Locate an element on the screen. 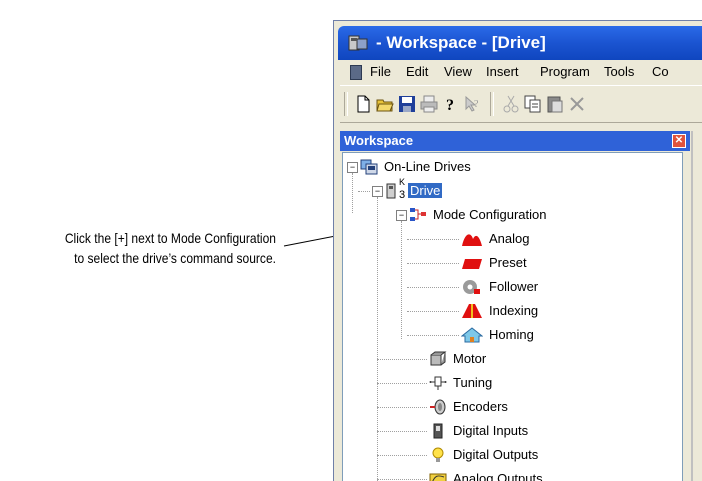  app-icon is located at coordinates (358, 43).